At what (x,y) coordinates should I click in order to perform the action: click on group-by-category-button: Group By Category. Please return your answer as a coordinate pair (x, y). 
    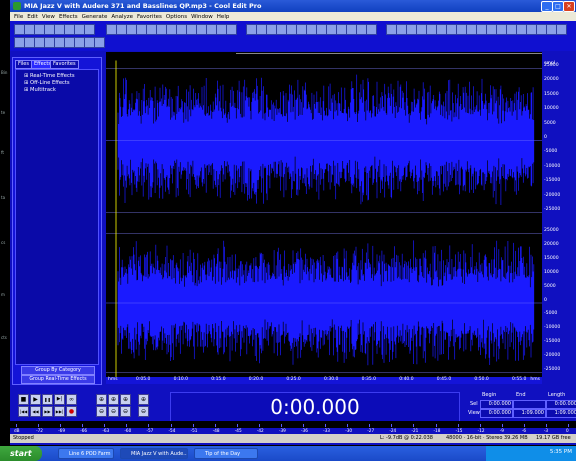
    Looking at the image, I should click on (58, 370).